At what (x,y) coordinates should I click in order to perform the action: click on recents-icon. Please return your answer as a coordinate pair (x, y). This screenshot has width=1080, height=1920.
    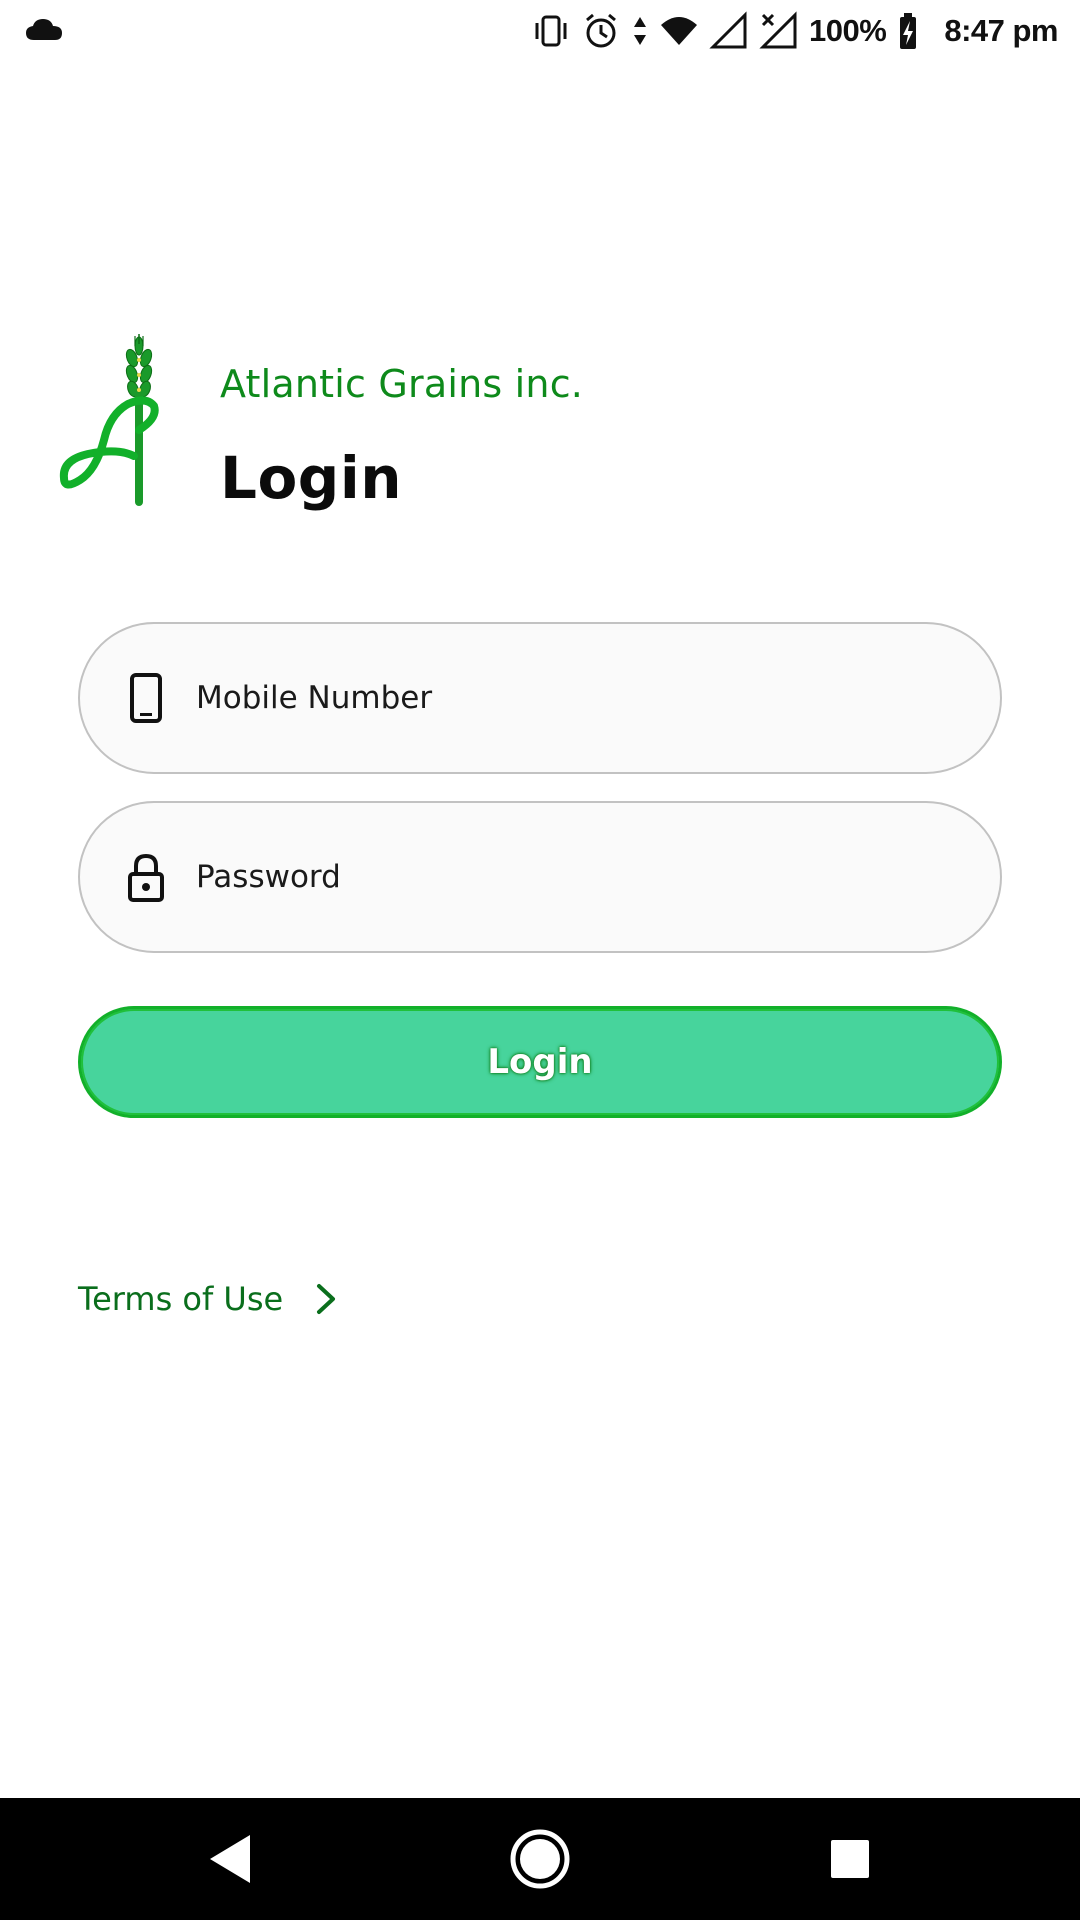
    Looking at the image, I should click on (850, 1859).